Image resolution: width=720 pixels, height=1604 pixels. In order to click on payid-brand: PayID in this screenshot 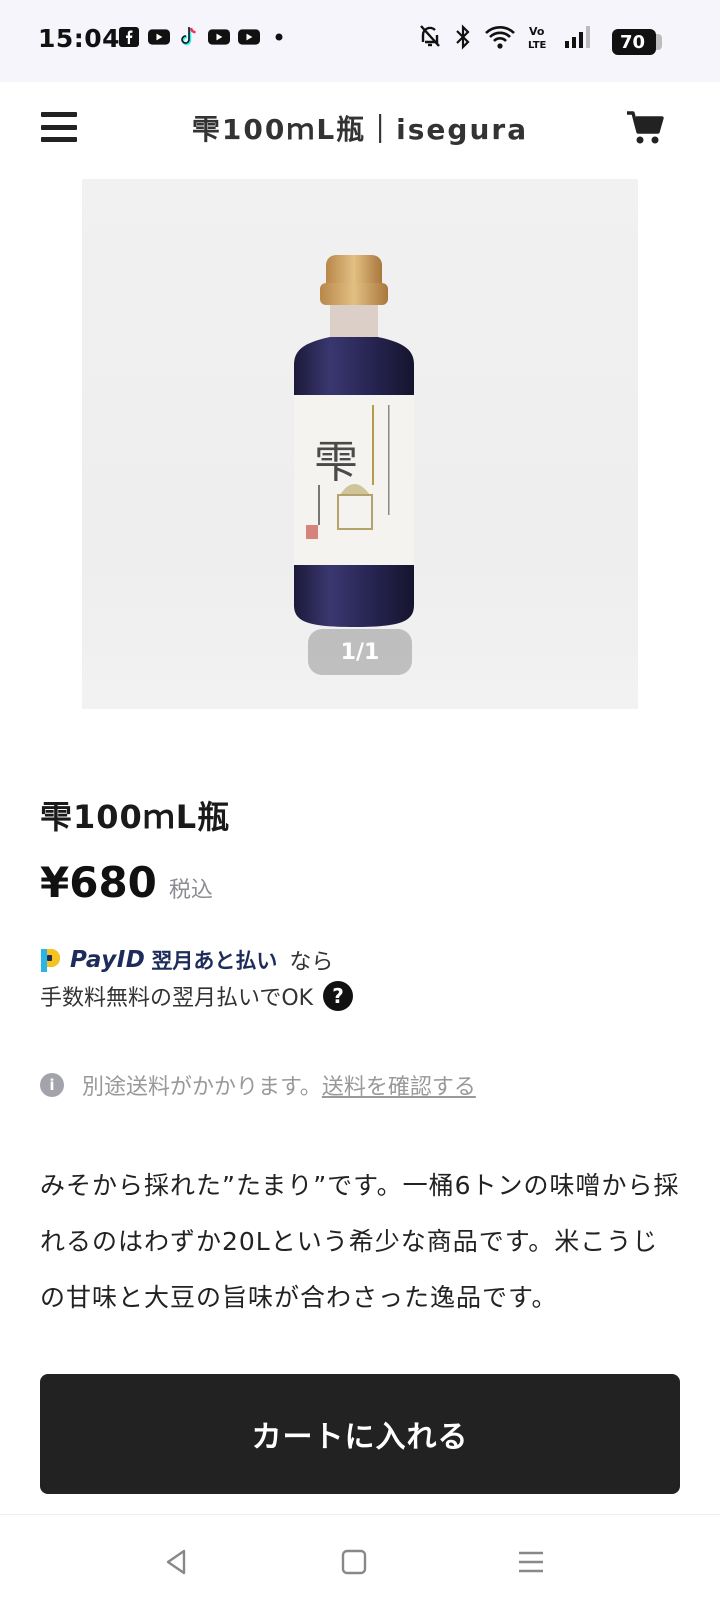, I will do `click(108, 960)`.